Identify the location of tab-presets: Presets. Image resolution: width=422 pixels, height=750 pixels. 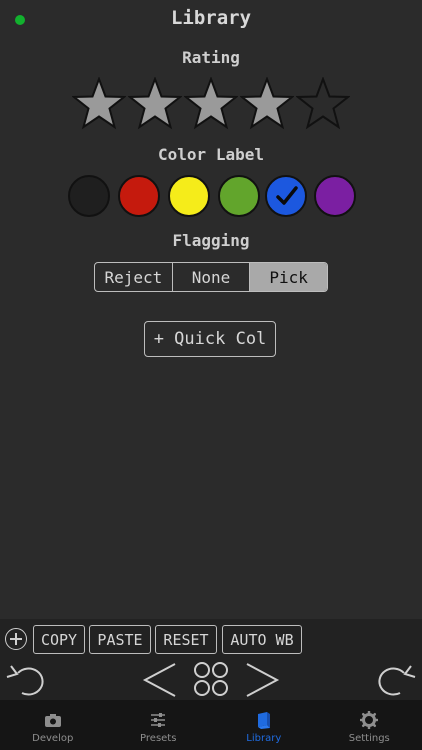
(159, 725).